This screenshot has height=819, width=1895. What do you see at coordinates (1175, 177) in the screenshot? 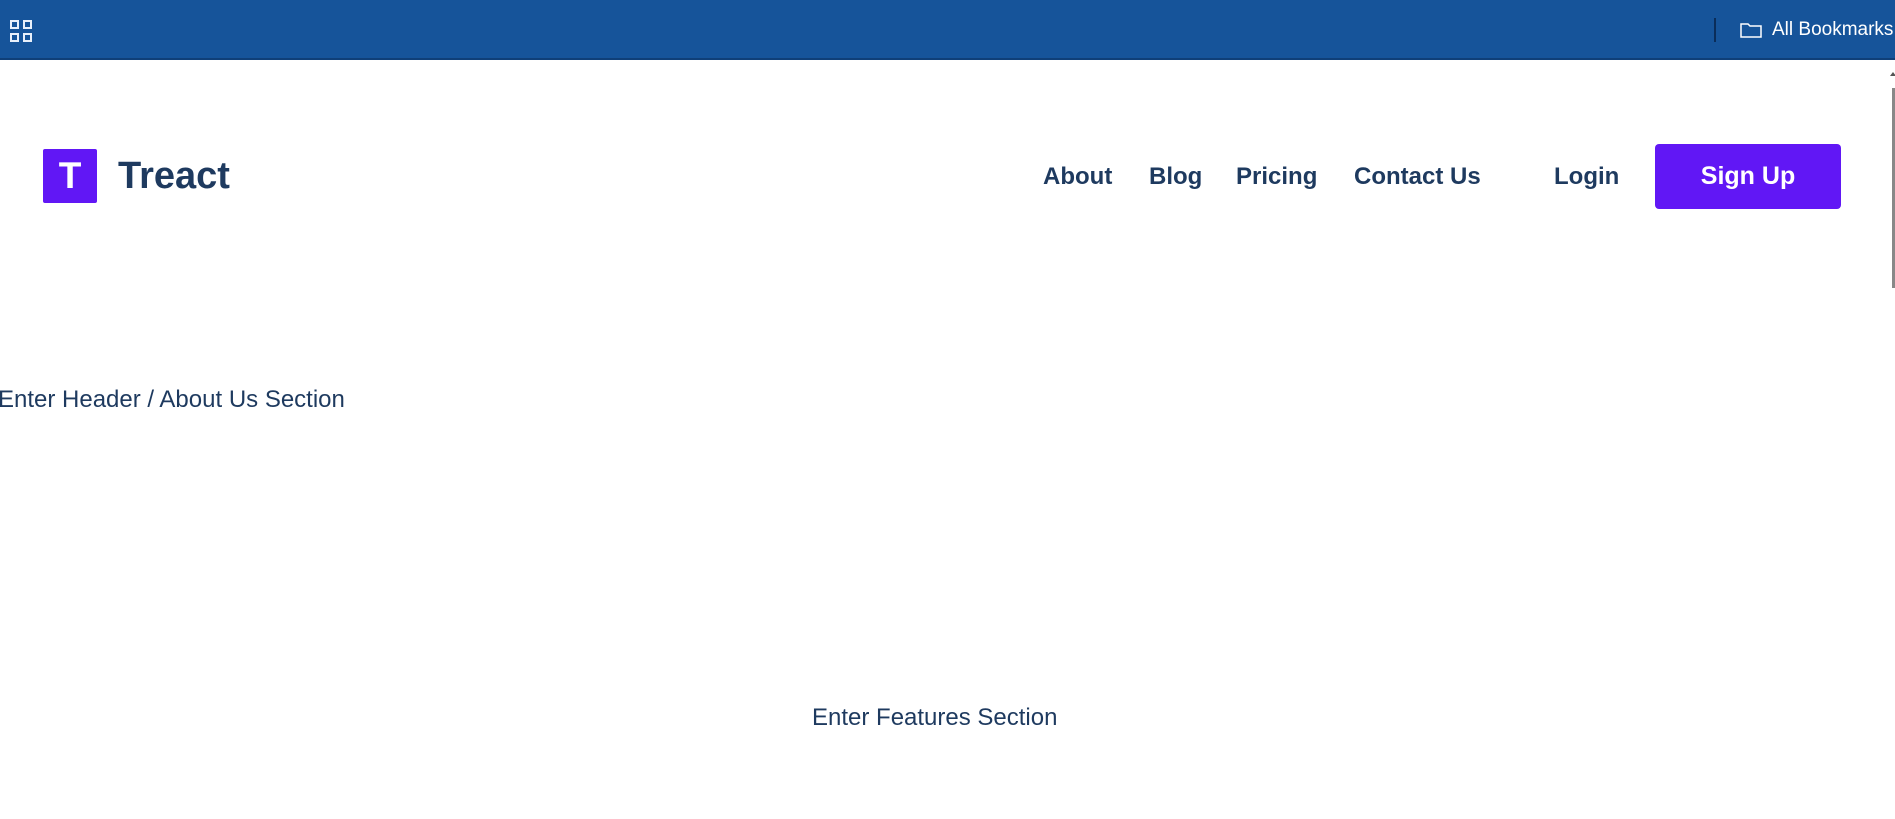
I see `nav-link-blog: Blog` at bounding box center [1175, 177].